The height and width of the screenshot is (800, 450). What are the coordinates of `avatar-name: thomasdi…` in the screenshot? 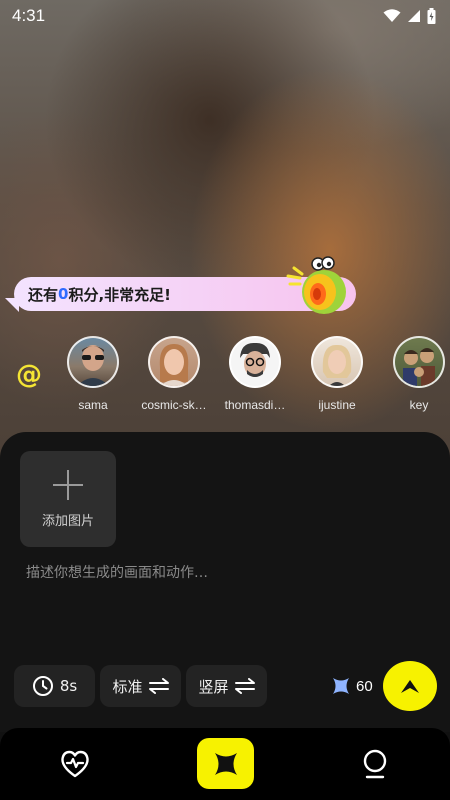 It's located at (255, 405).